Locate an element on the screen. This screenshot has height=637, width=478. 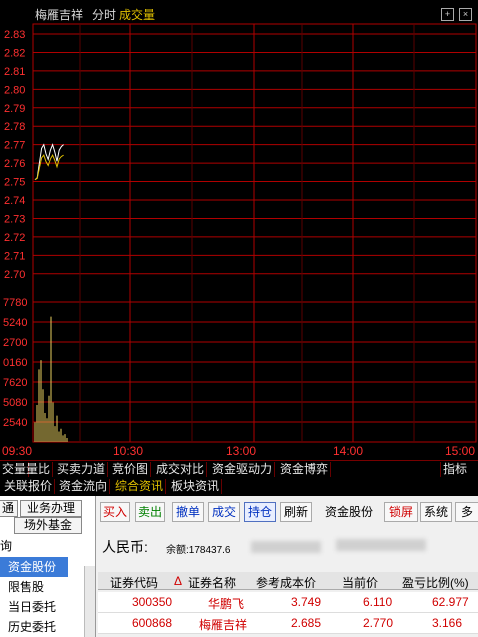
tab-buy-sell-force: 买卖力道 is located at coordinates (82, 469).